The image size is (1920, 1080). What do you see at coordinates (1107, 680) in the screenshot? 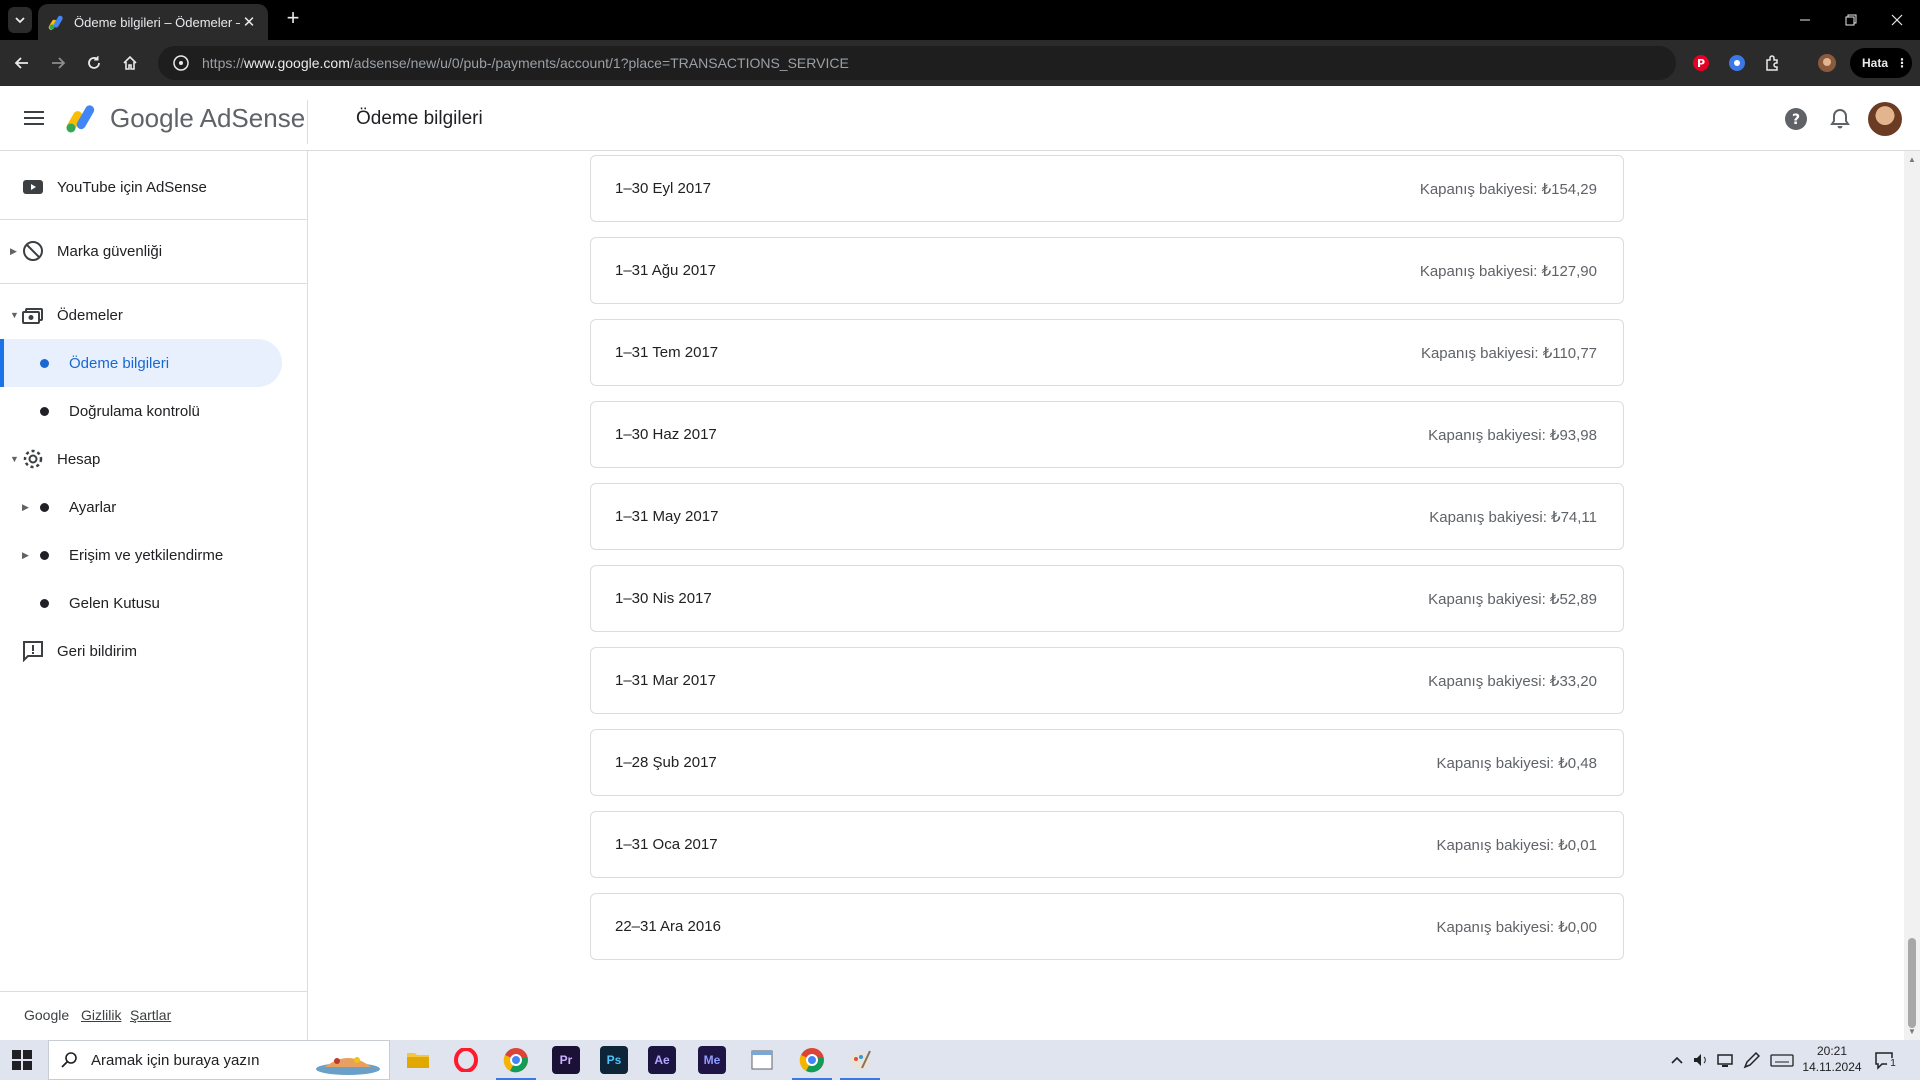
I see `statement-row: 1–31 Mar 2017 Kapanış bakiyesi: ₺33,20` at bounding box center [1107, 680].